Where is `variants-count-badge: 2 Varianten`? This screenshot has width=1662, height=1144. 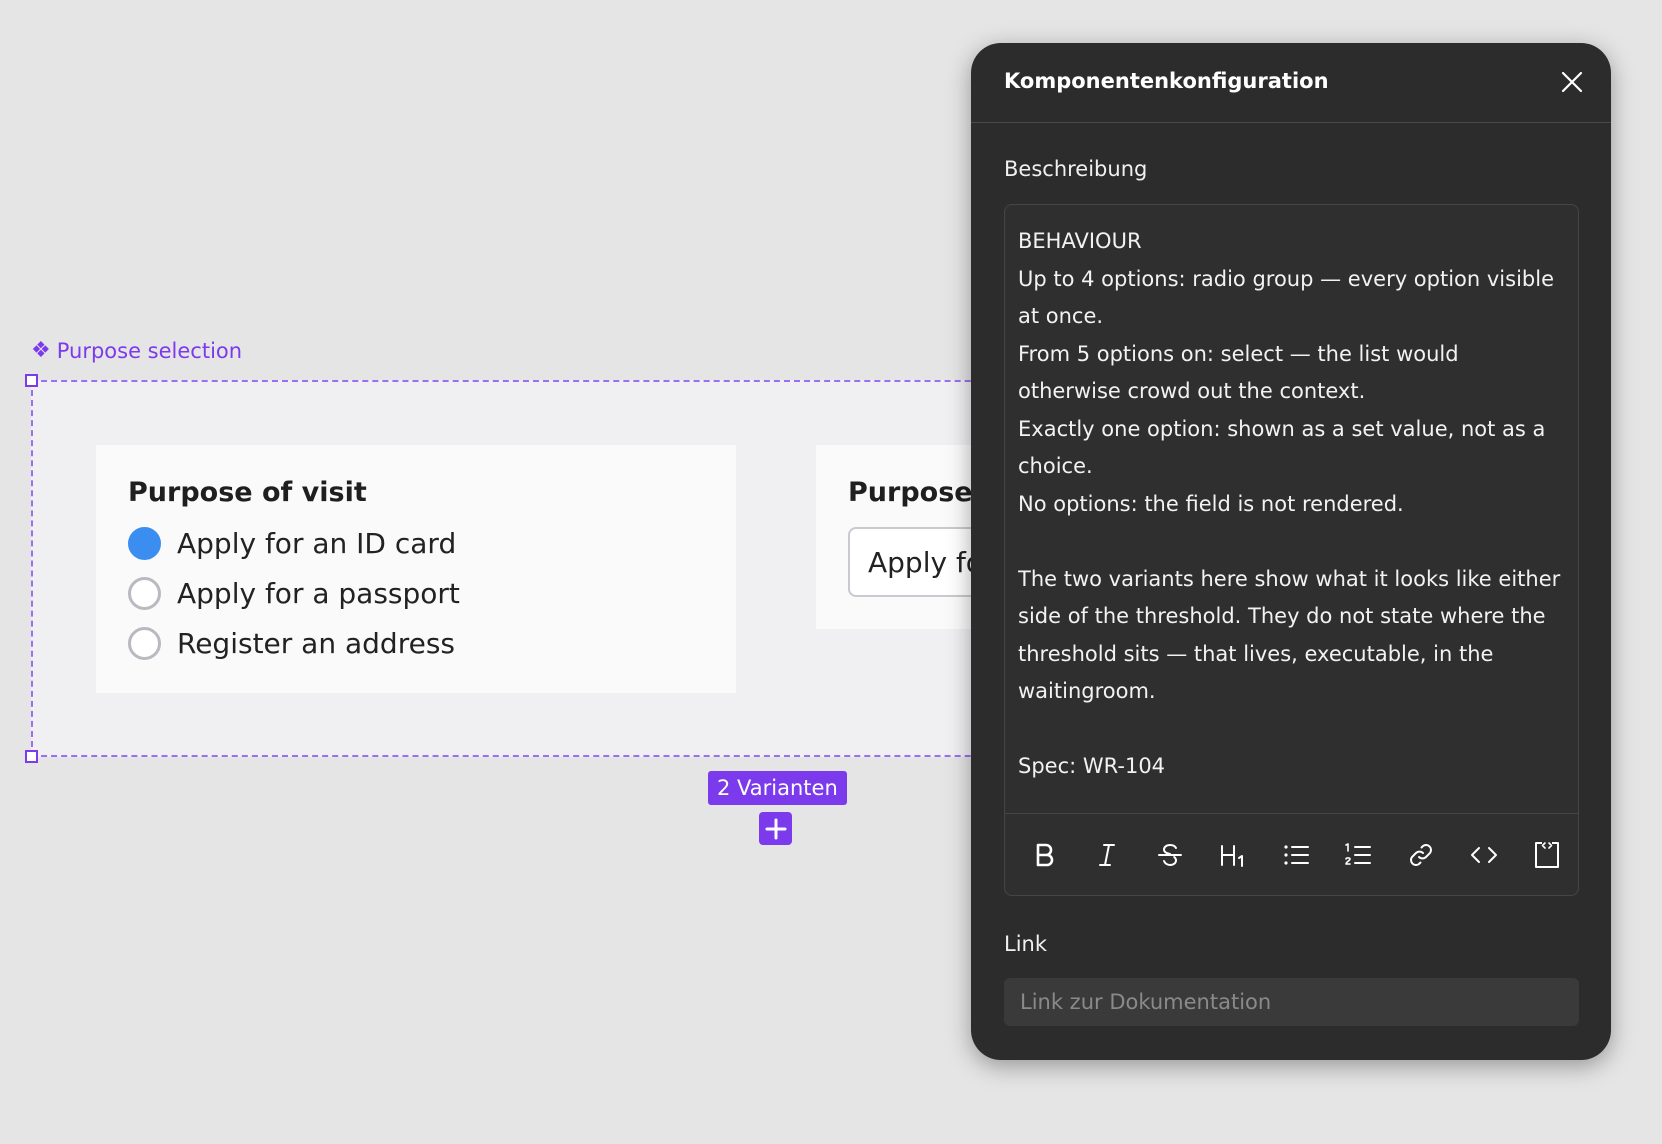 variants-count-badge: 2 Varianten is located at coordinates (777, 788).